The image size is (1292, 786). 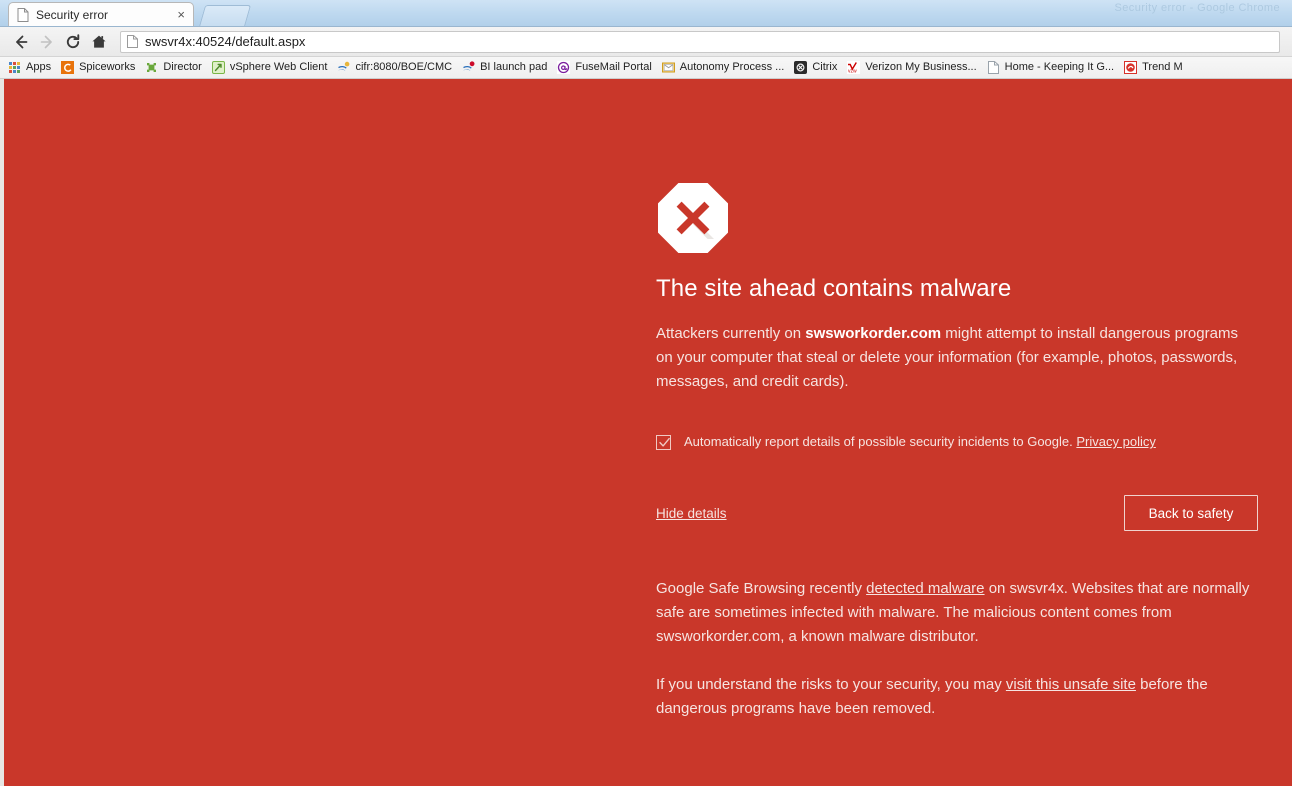 I want to click on warning-prefix: Attackers currently on, so click(x=731, y=334).